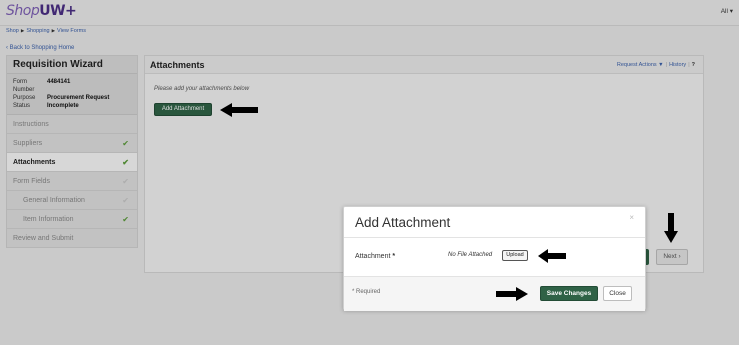 This screenshot has height=345, width=739. I want to click on close-icon: ×, so click(631, 217).